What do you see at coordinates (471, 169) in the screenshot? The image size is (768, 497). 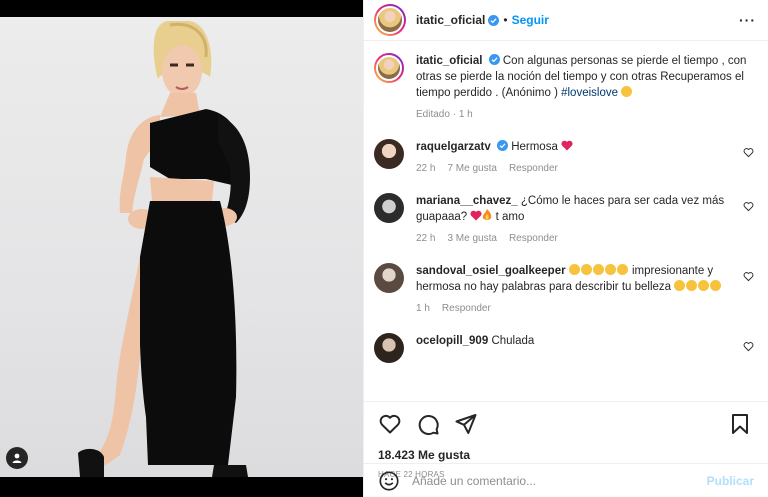 I see `comment-likes: 7 Me gusta` at bounding box center [471, 169].